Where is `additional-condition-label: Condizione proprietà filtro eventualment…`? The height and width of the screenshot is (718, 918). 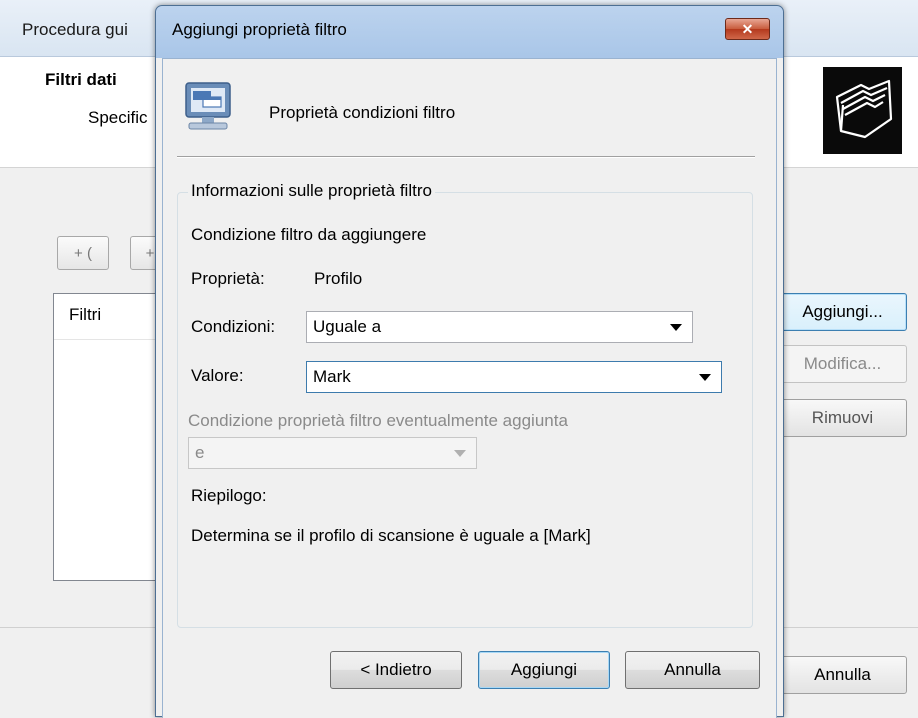
additional-condition-label: Condizione proprietà filtro eventualment… is located at coordinates (378, 420).